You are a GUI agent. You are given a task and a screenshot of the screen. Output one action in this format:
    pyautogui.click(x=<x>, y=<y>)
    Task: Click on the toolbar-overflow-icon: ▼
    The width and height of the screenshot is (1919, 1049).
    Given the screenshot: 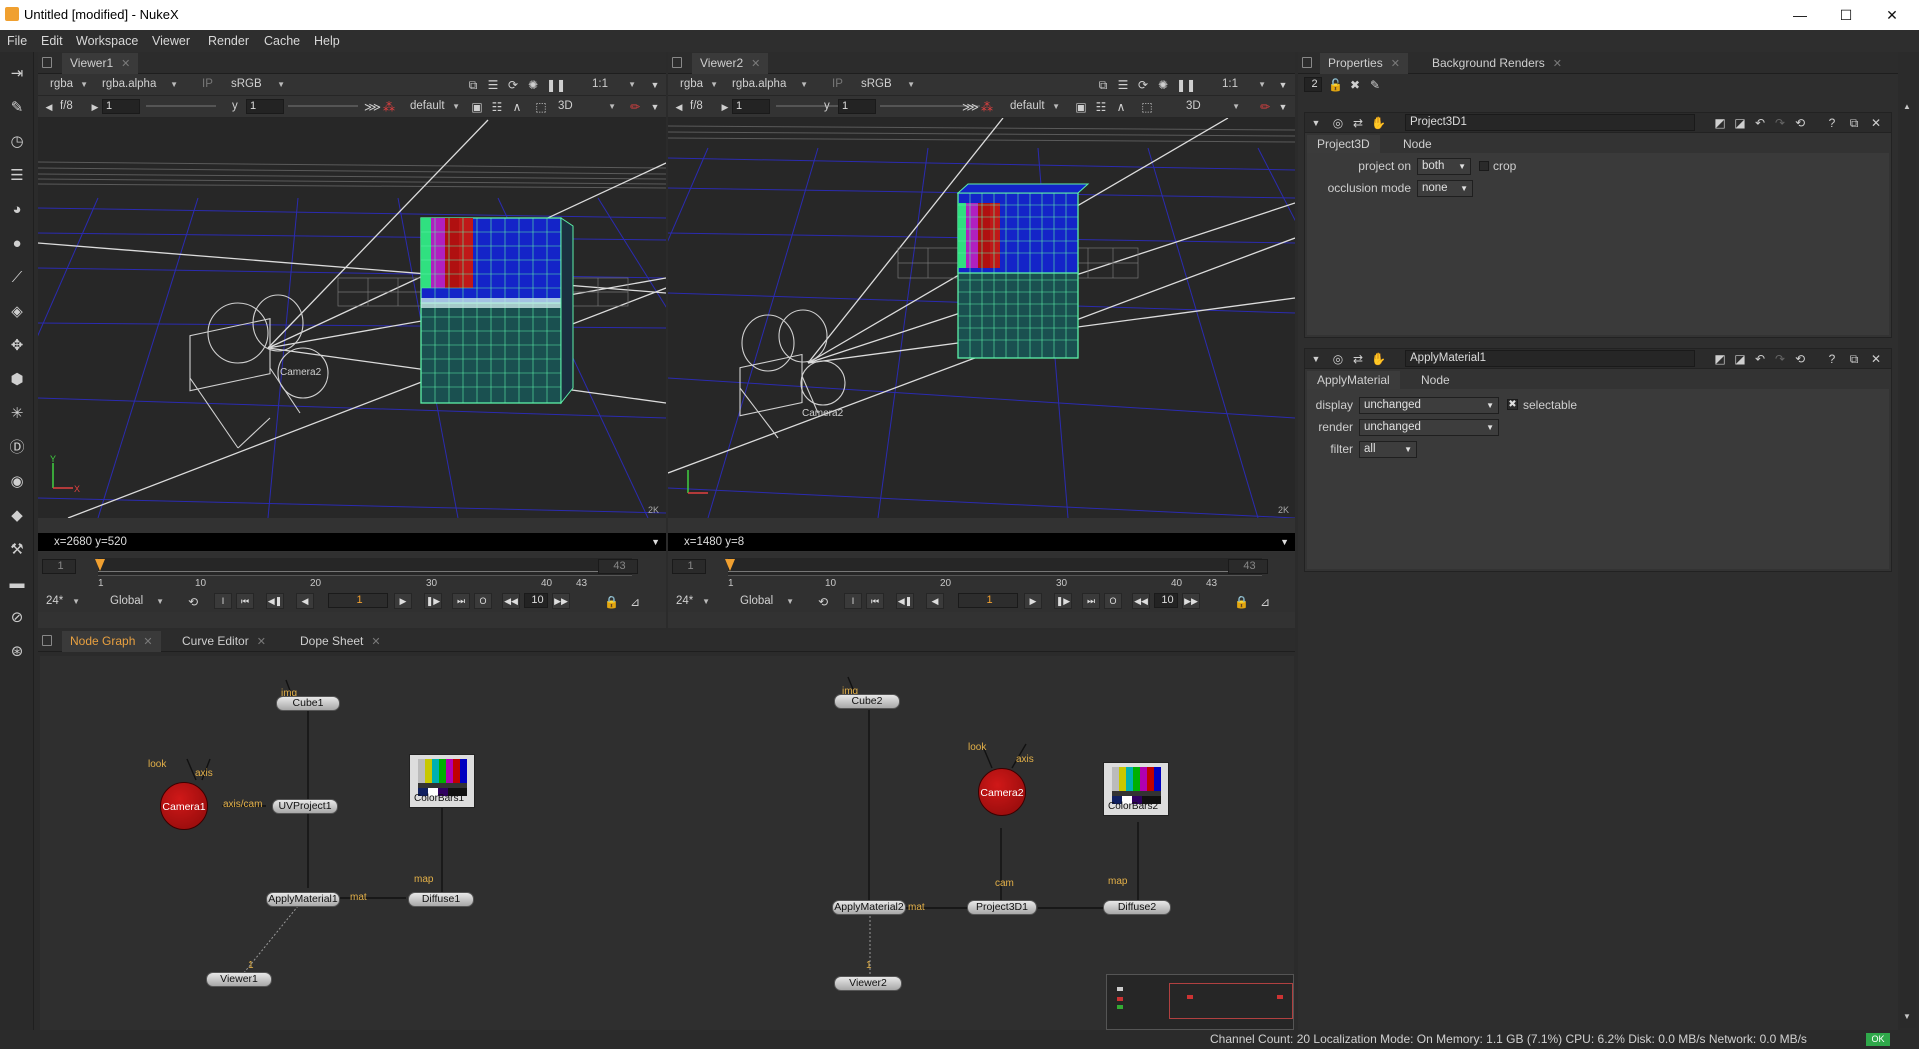 What is the action you would take?
    pyautogui.click(x=655, y=85)
    